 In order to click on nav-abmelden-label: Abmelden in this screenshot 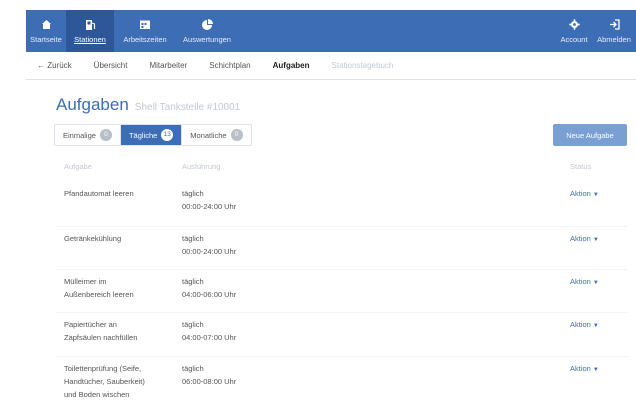, I will do `click(614, 39)`.